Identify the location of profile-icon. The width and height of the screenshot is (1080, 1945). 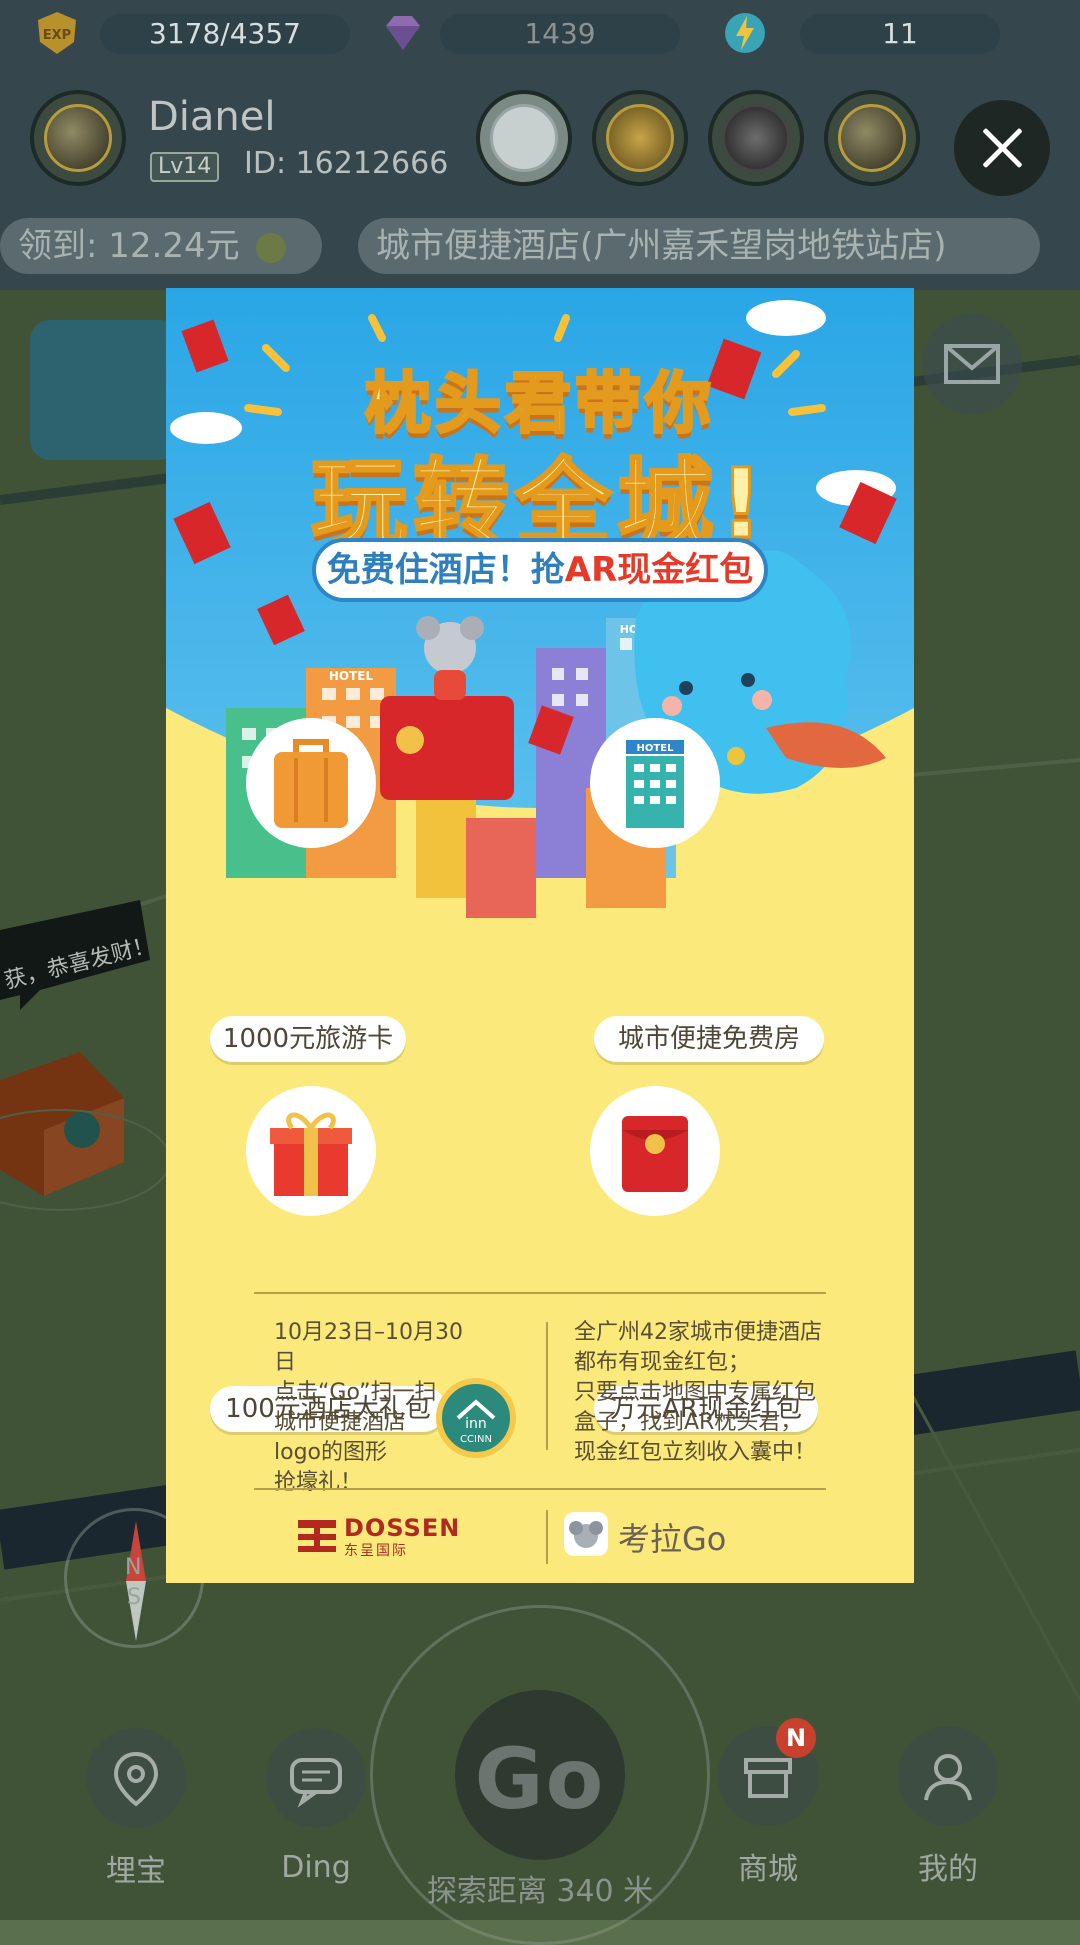
(948, 1777).